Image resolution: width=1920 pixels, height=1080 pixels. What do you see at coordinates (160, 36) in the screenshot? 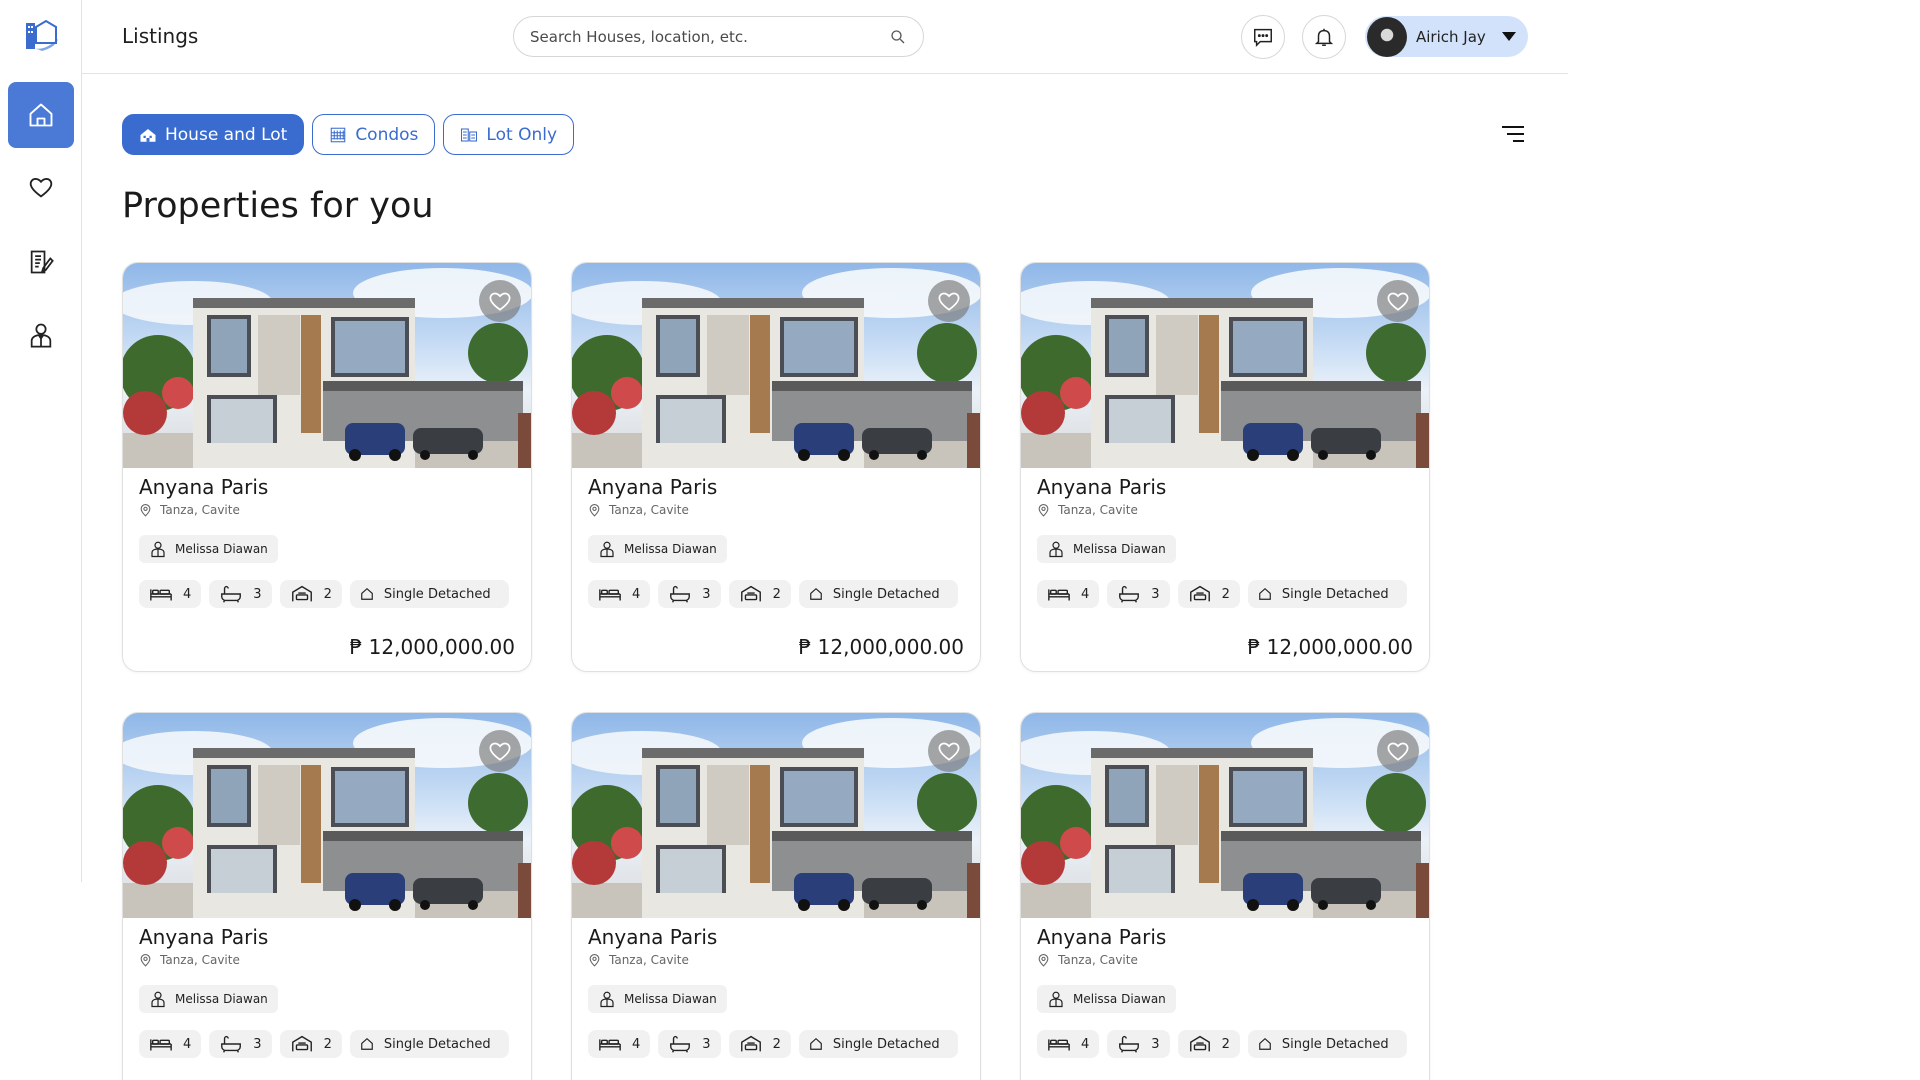
I see `page-title: Listings` at bounding box center [160, 36].